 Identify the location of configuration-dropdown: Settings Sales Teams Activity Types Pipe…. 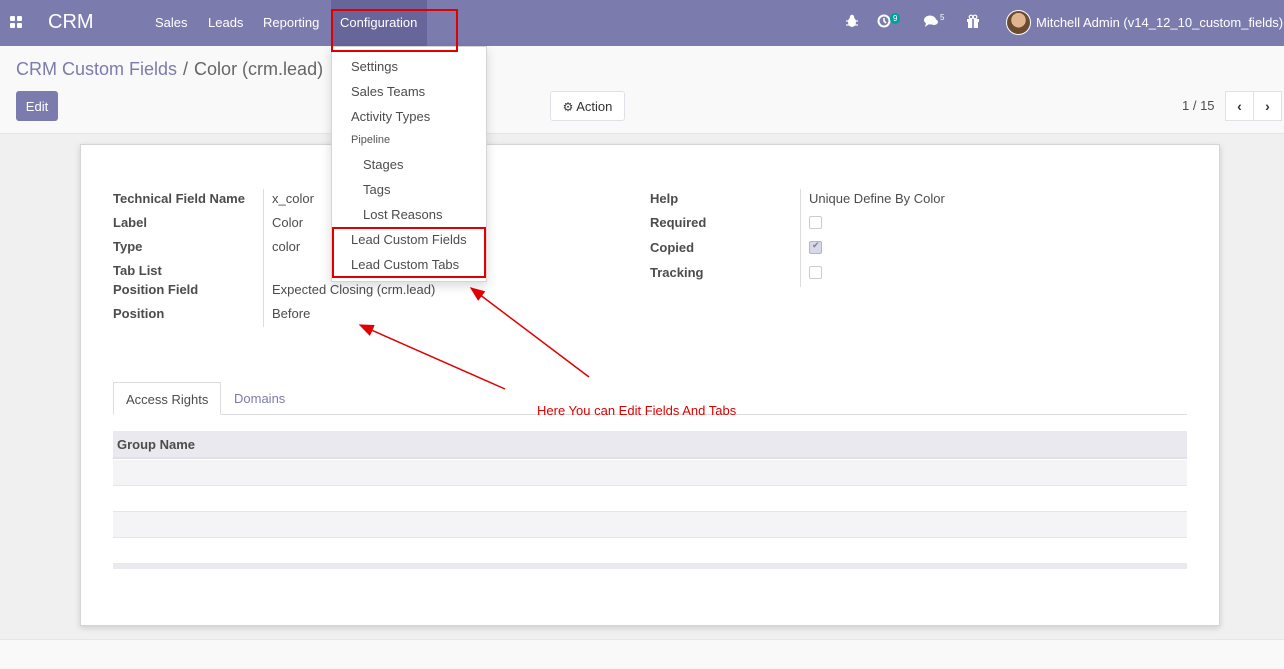
(409, 164).